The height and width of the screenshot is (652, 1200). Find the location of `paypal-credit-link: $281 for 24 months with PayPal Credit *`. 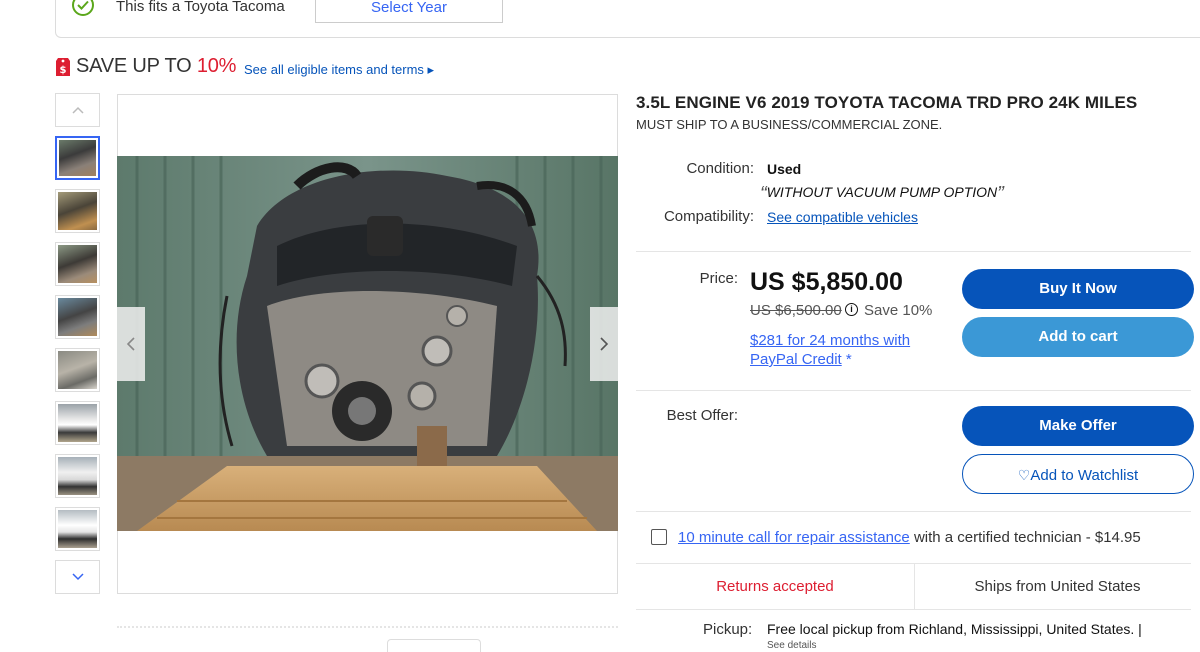

paypal-credit-link: $281 for 24 months with PayPal Credit * is located at coordinates (845, 350).